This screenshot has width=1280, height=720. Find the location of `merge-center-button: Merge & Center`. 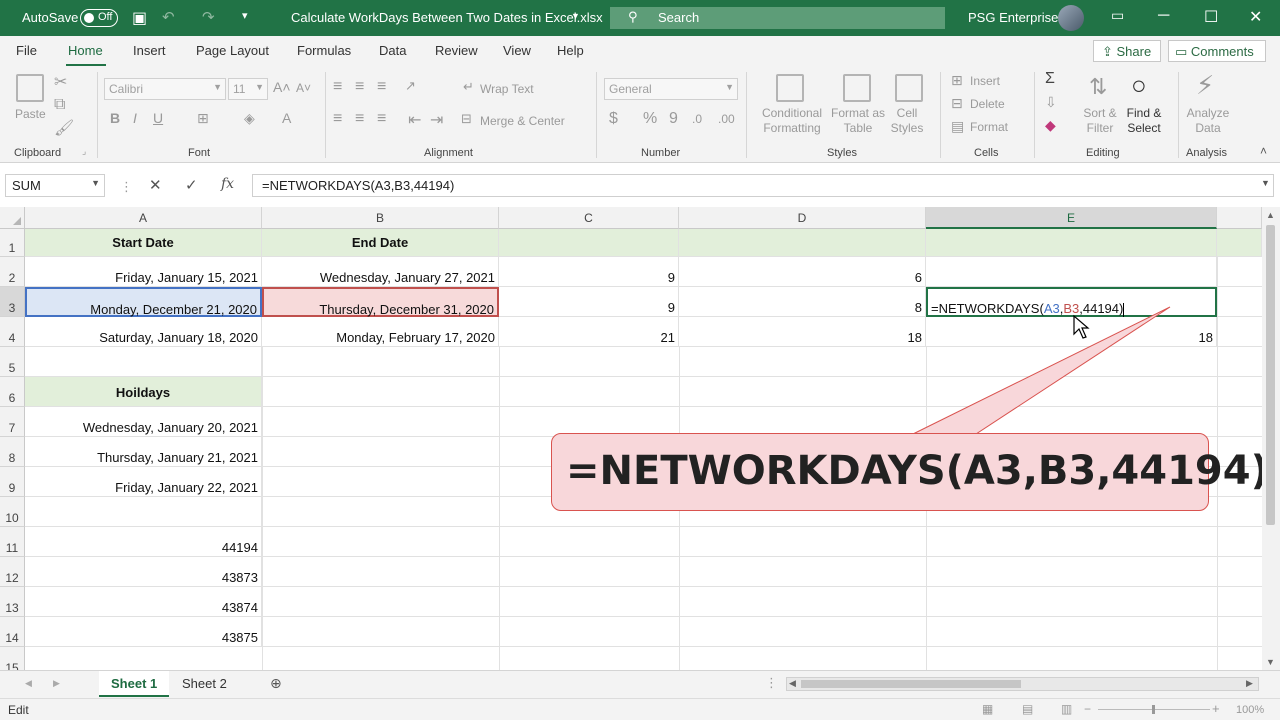

merge-center-button: Merge & Center is located at coordinates (522, 121).